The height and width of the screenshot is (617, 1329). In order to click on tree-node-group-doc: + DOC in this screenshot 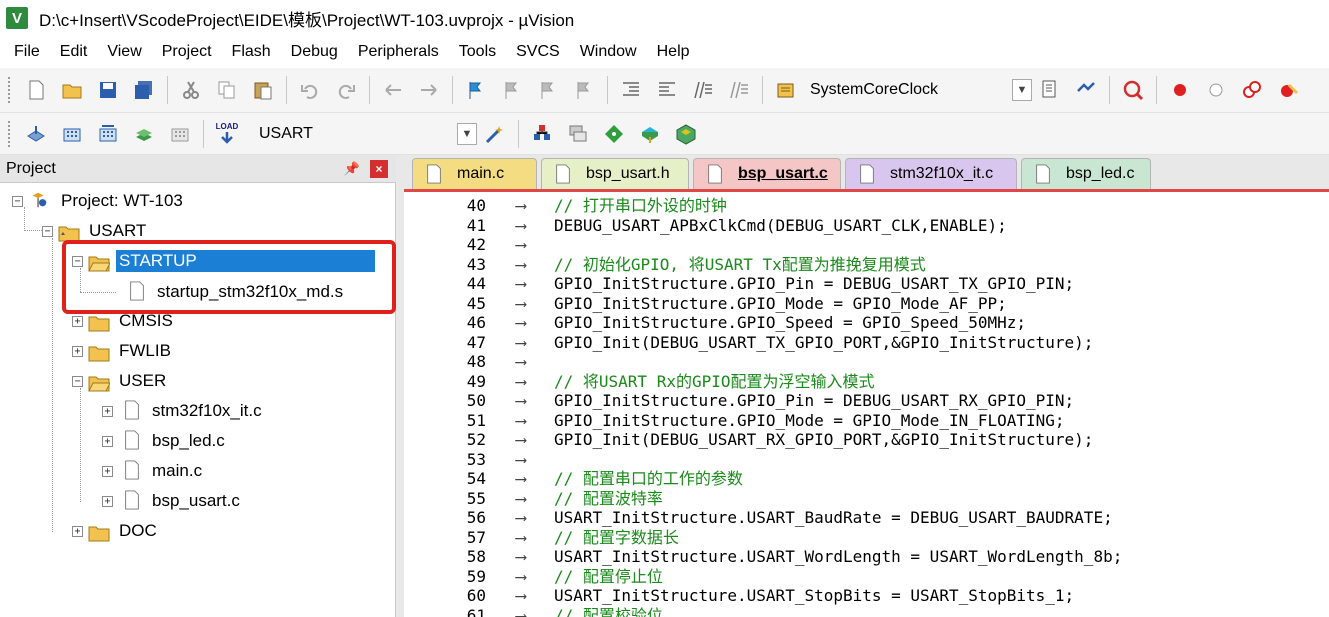, I will do `click(116, 531)`.